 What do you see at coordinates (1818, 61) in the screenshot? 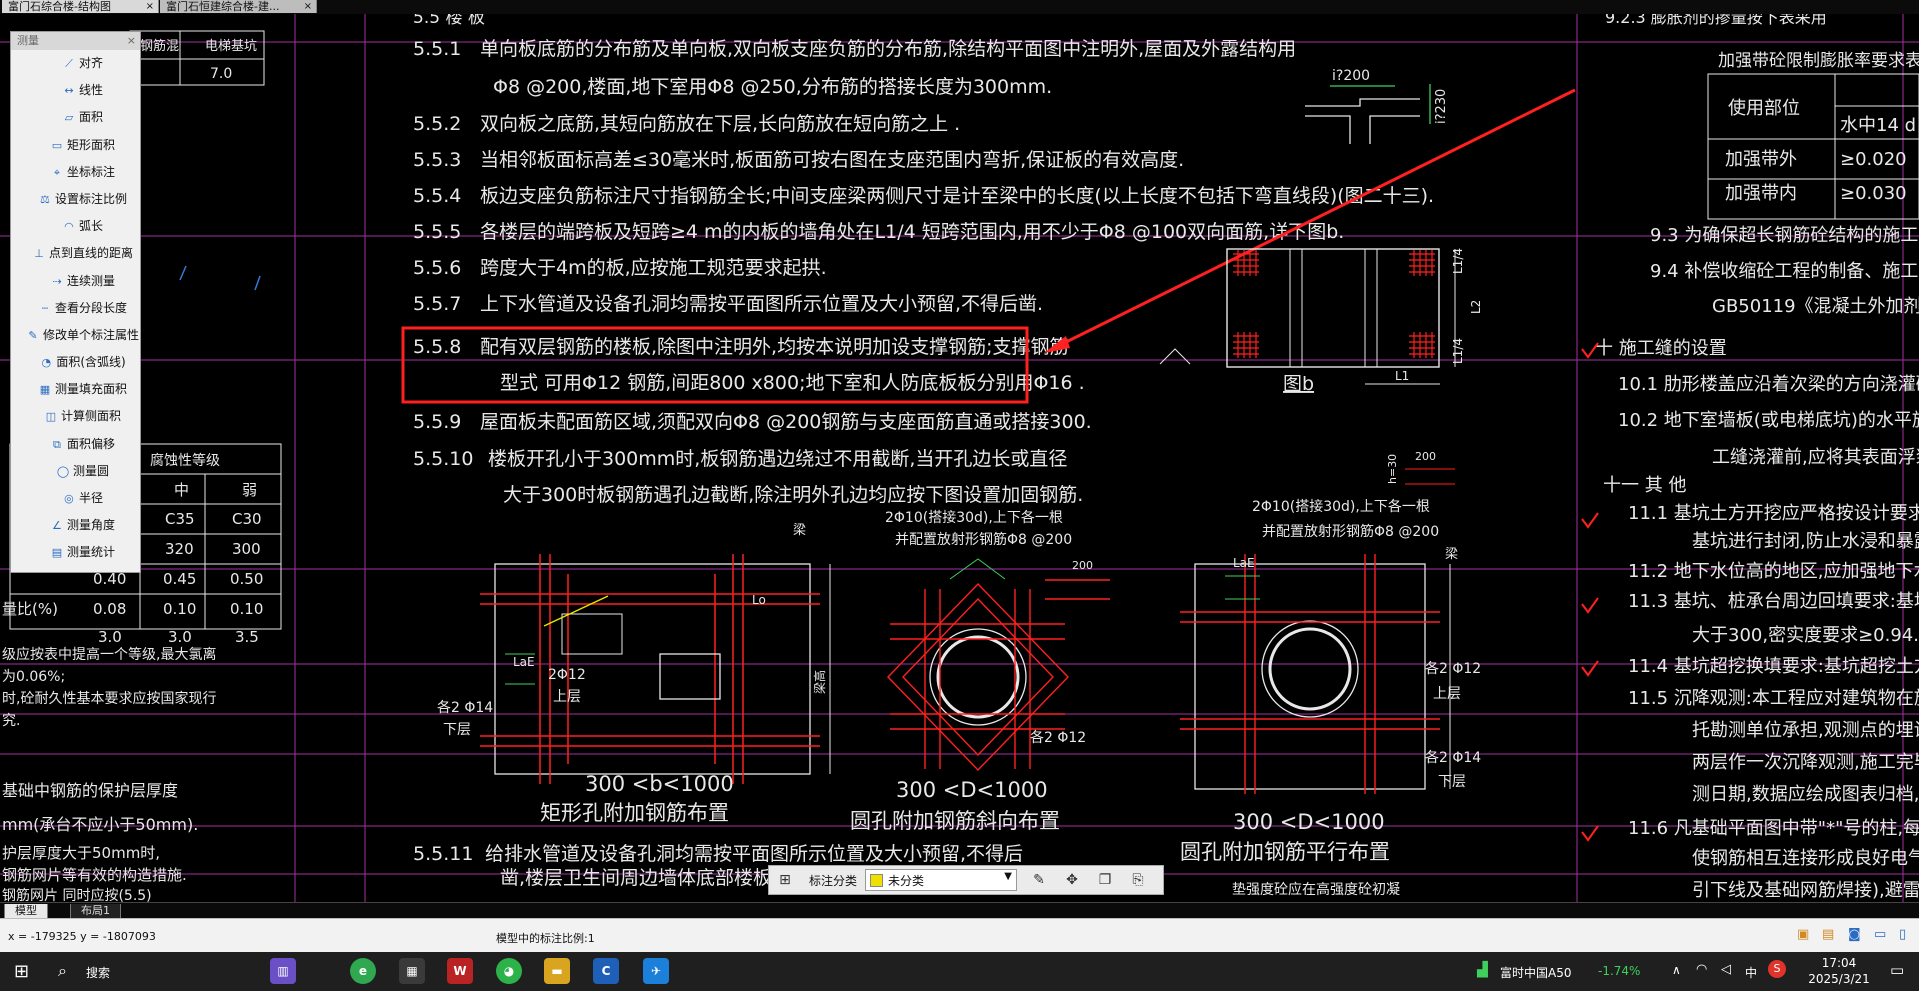
I see `right-table-title: 加强带砼限制膨胀率要求表` at bounding box center [1818, 61].